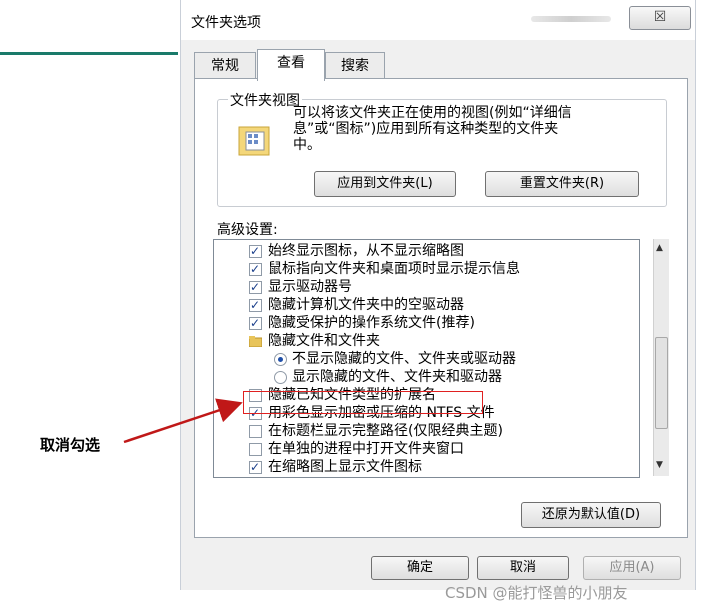 Image resolution: width=701 pixels, height=608 pixels. I want to click on apply-to-folders-button: 应用到文件夹(L), so click(385, 184).